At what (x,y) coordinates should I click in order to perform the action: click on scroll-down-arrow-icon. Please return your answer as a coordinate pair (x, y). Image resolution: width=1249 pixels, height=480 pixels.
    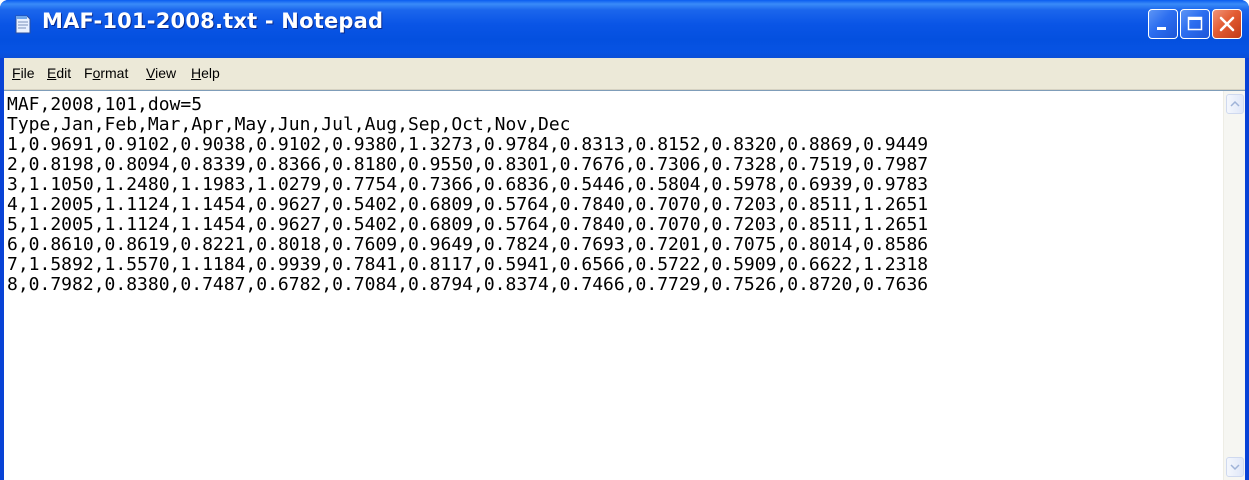
    Looking at the image, I should click on (1235, 467).